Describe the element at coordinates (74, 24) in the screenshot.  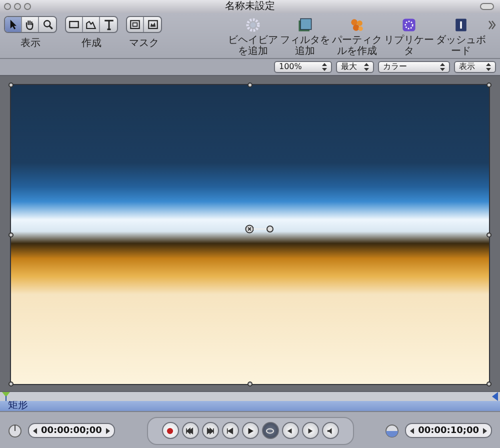
I see `rectangle-tool` at that location.